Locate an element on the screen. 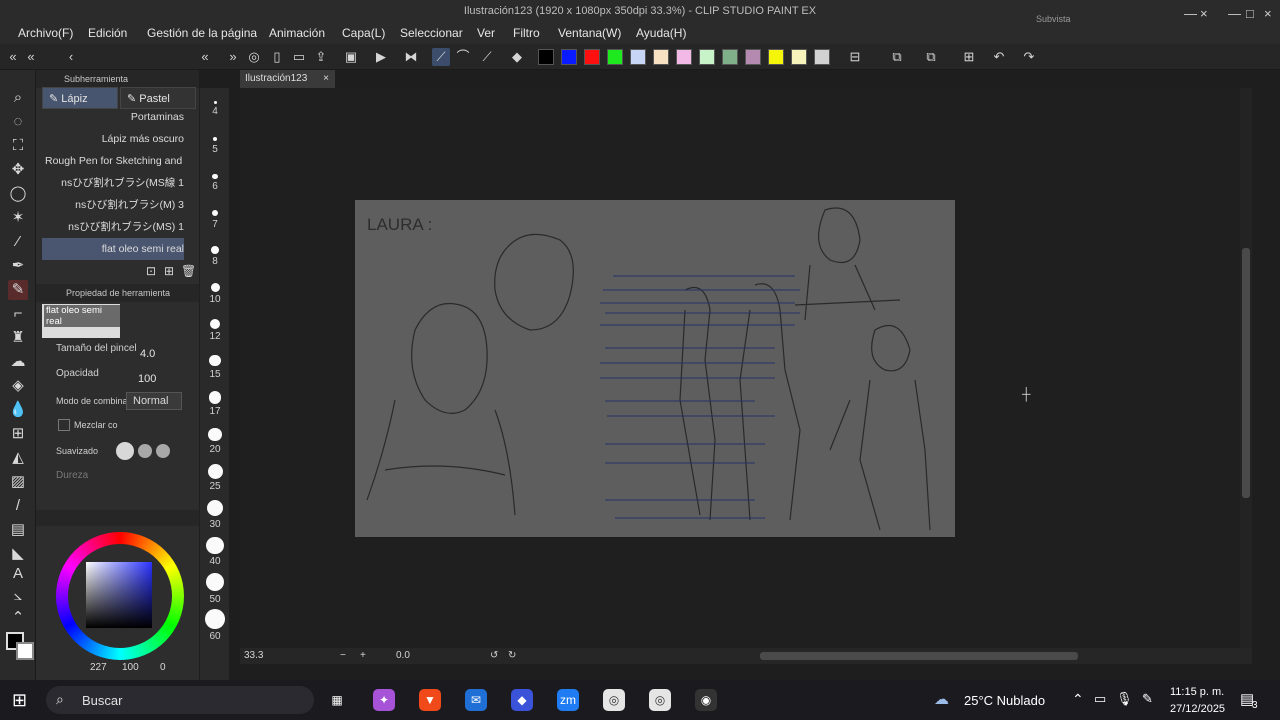 This screenshot has width=1280, height=720. close-window-icon: × is located at coordinates (1268, 13).